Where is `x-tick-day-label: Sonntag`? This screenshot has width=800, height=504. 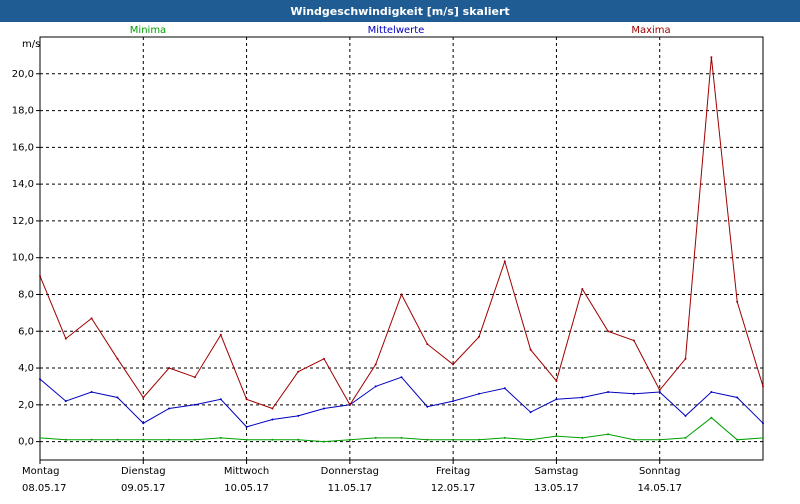
x-tick-day-label: Sonntag is located at coordinates (660, 471).